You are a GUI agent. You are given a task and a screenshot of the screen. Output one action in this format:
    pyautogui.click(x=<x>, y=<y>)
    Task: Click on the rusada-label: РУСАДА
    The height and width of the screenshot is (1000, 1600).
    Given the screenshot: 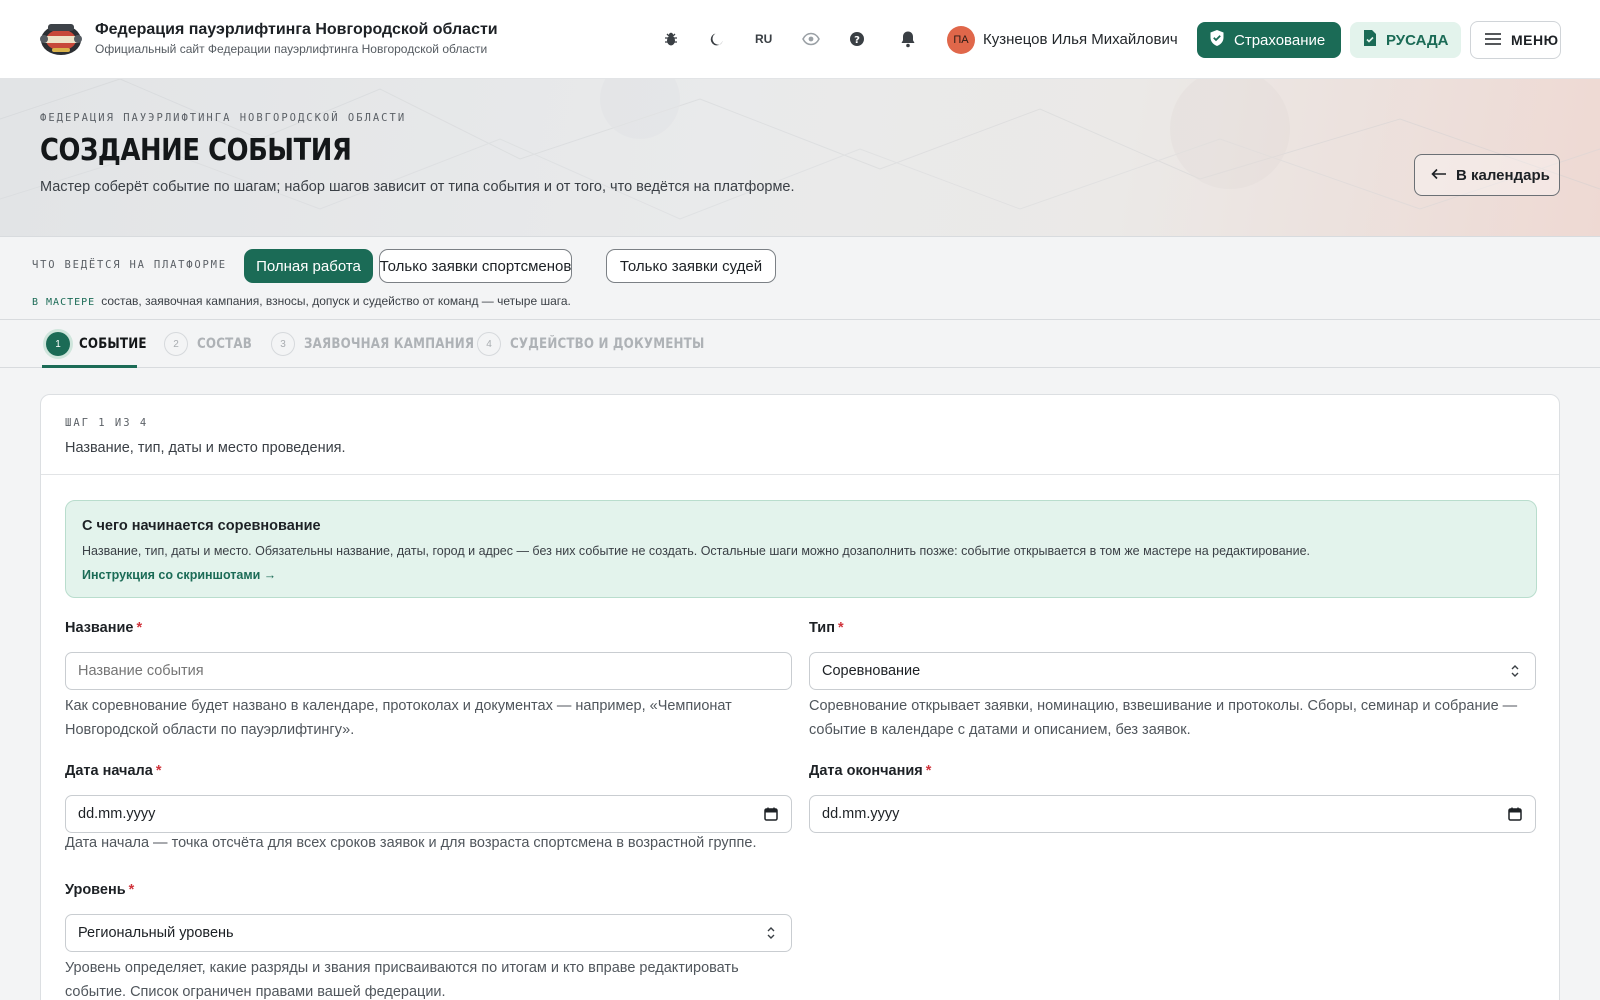 What is the action you would take?
    pyautogui.click(x=1417, y=40)
    